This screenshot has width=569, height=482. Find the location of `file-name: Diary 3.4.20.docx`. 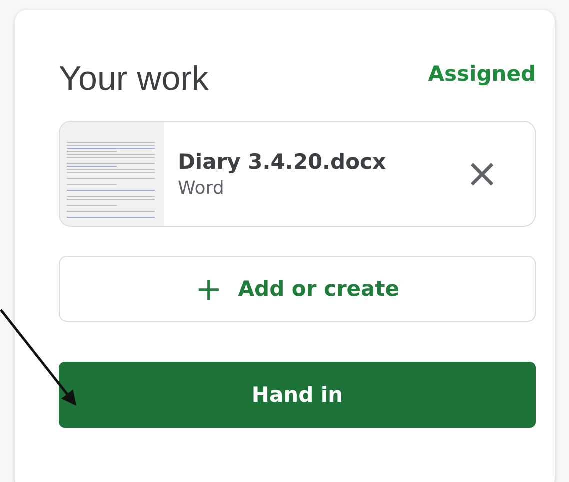

file-name: Diary 3.4.20.docx is located at coordinates (282, 162).